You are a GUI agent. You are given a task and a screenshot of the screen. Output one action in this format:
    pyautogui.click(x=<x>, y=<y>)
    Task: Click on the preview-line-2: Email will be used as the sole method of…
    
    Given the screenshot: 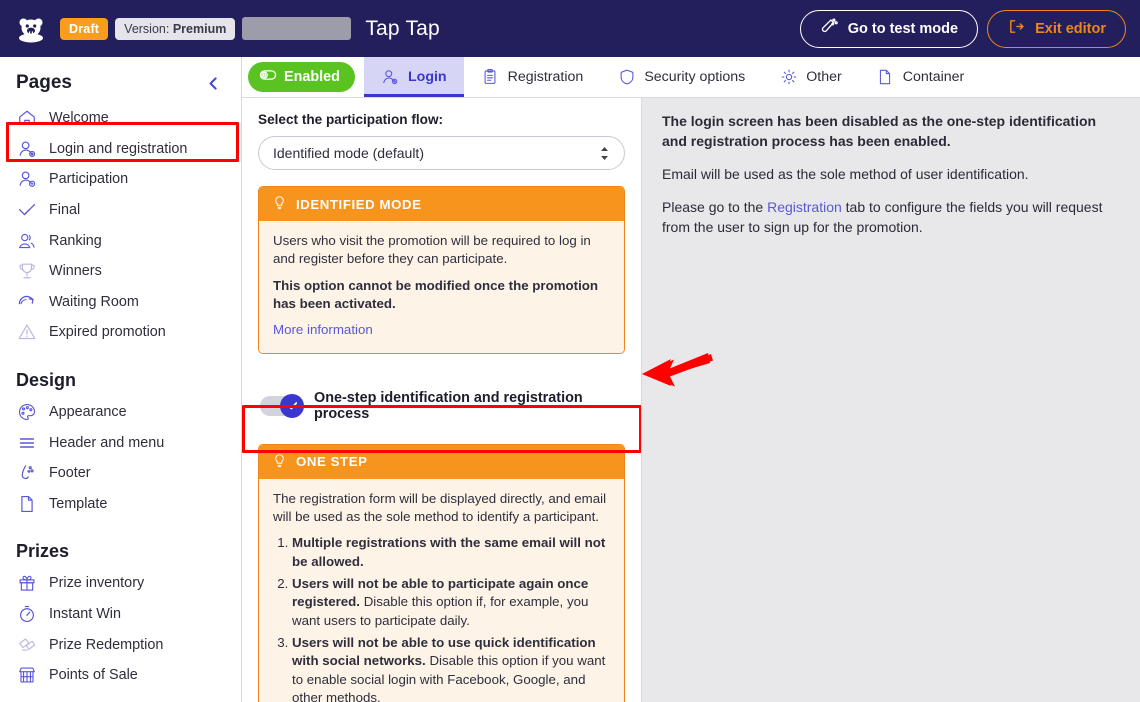 What is the action you would take?
    pyautogui.click(x=845, y=173)
    